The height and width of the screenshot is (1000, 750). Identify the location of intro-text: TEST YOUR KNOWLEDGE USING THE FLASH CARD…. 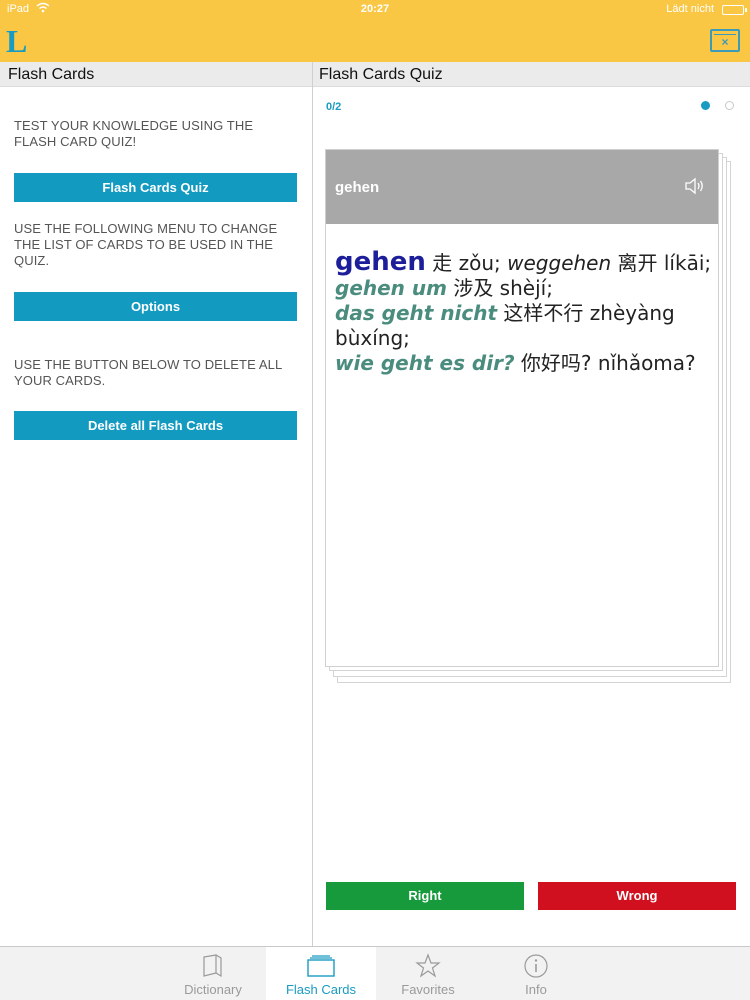
(134, 133).